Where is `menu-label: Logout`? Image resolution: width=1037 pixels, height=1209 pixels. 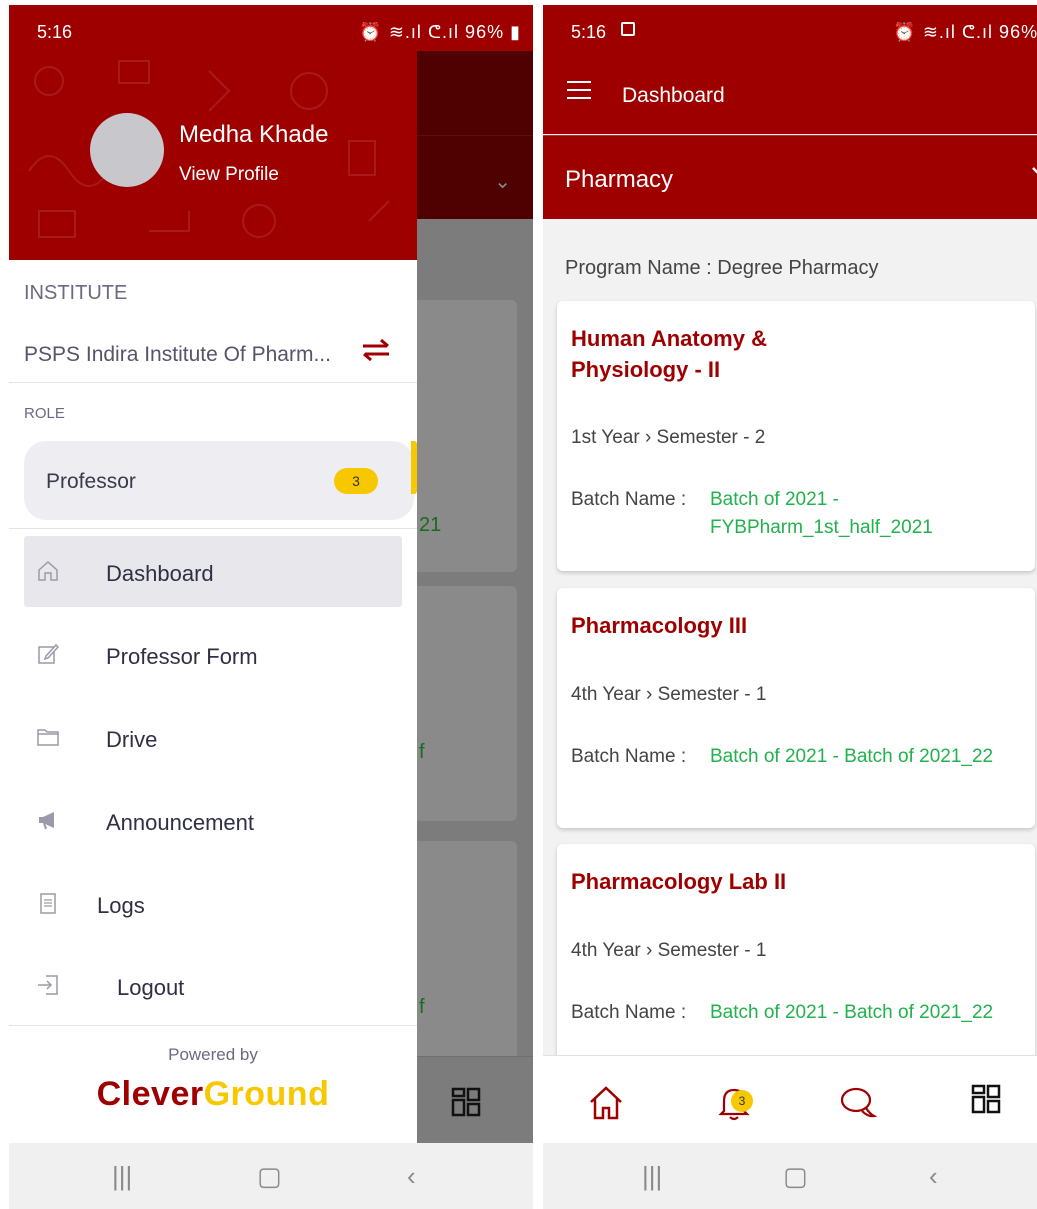
menu-label: Logout is located at coordinates (151, 987).